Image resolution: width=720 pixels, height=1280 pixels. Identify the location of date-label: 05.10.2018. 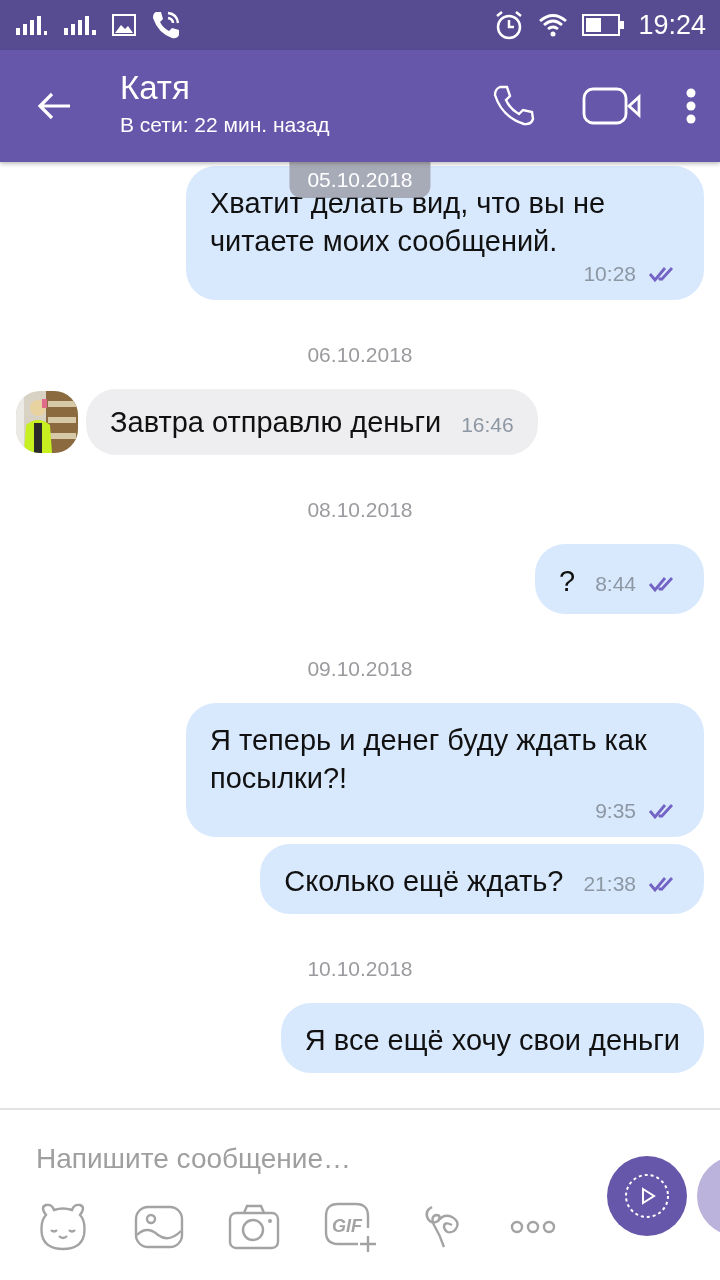
(360, 180).